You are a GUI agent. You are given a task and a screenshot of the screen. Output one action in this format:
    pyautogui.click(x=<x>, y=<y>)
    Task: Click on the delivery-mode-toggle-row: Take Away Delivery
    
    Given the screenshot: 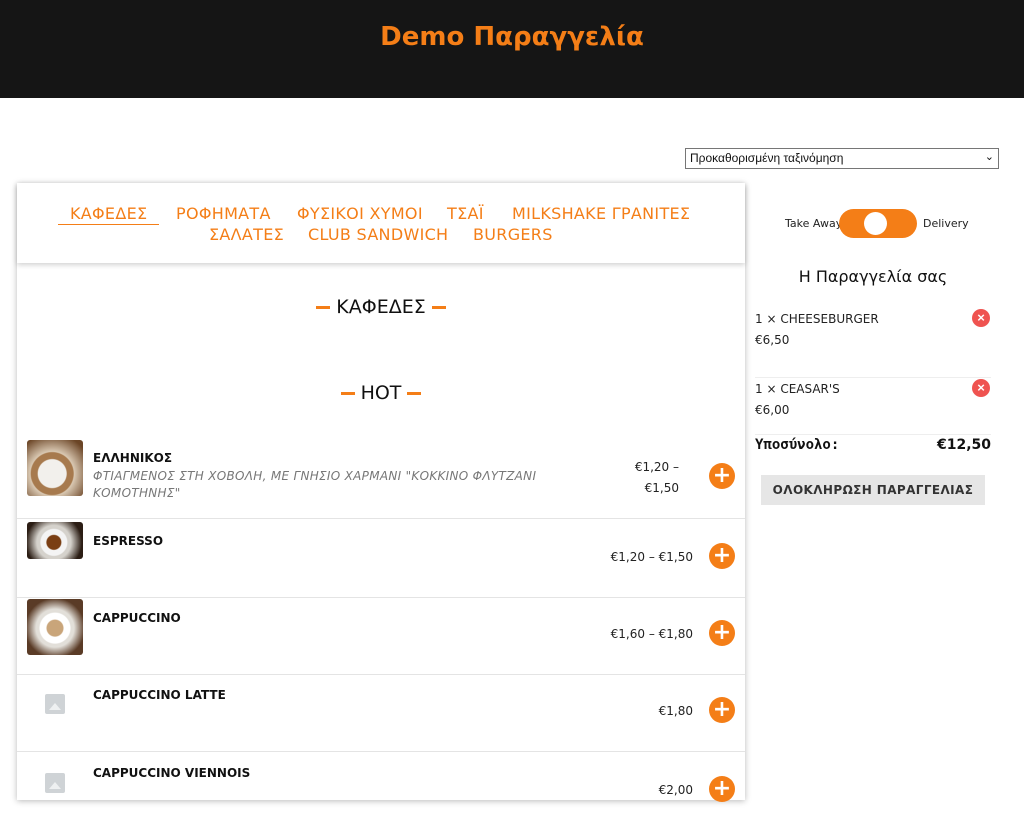 What is the action you would take?
    pyautogui.click(x=885, y=223)
    